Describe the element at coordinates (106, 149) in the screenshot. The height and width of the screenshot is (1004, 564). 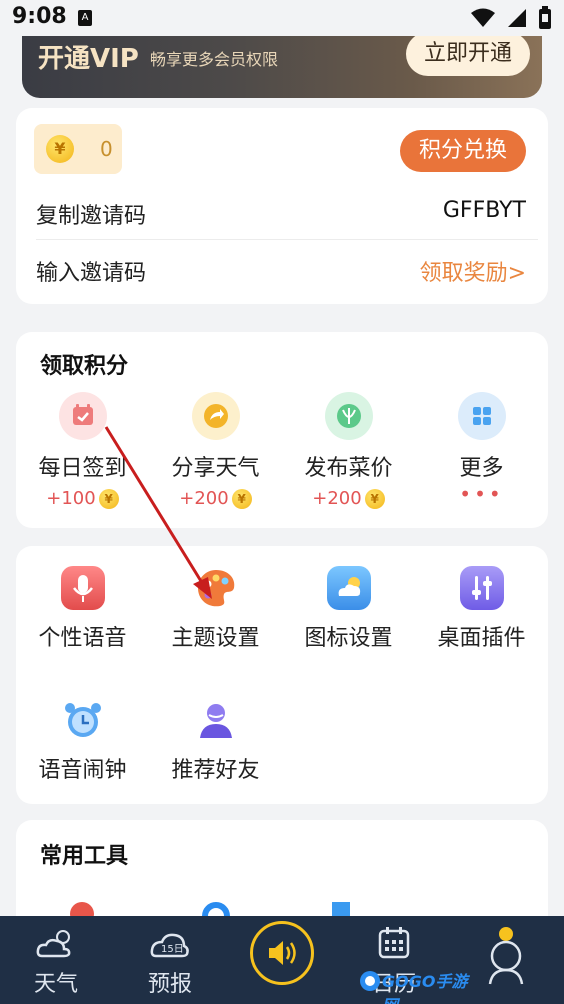
I see `coin-count: 0` at that location.